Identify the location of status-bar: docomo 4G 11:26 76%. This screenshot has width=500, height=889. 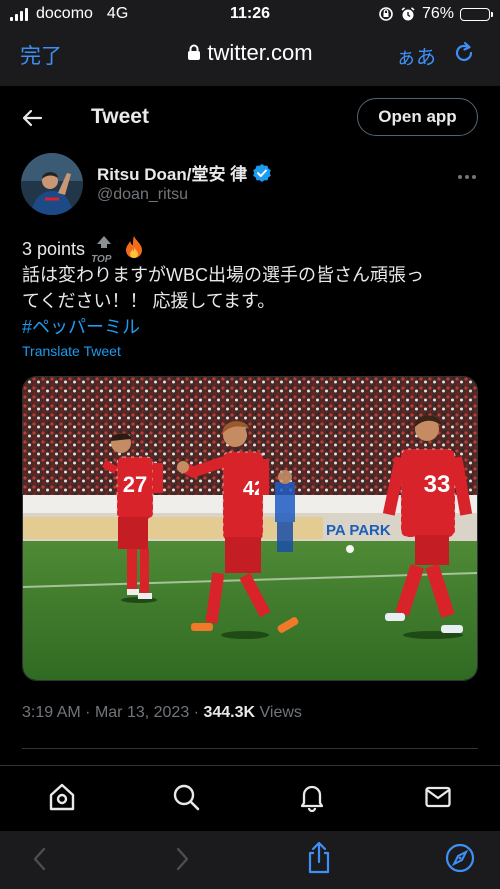
(250, 14).